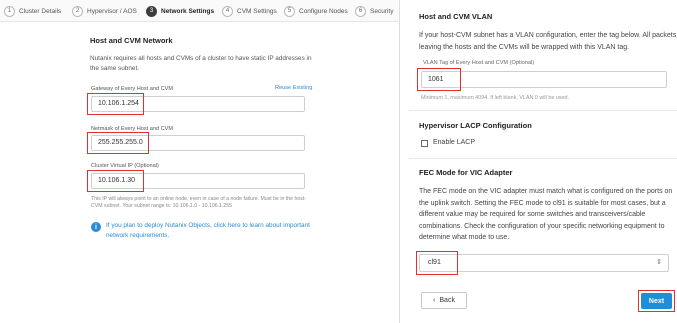 Image resolution: width=677 pixels, height=323 pixels. What do you see at coordinates (131, 40) in the screenshot?
I see `network-section-title: Host and CVM Network` at bounding box center [131, 40].